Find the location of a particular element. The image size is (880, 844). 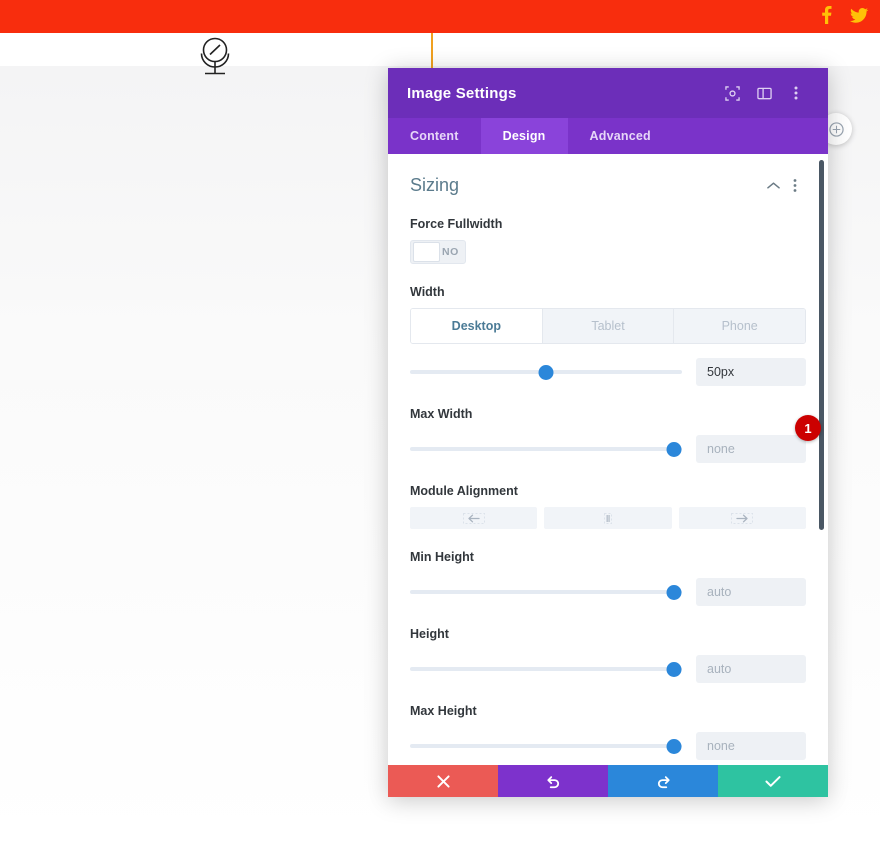

width-slider is located at coordinates (546, 372).